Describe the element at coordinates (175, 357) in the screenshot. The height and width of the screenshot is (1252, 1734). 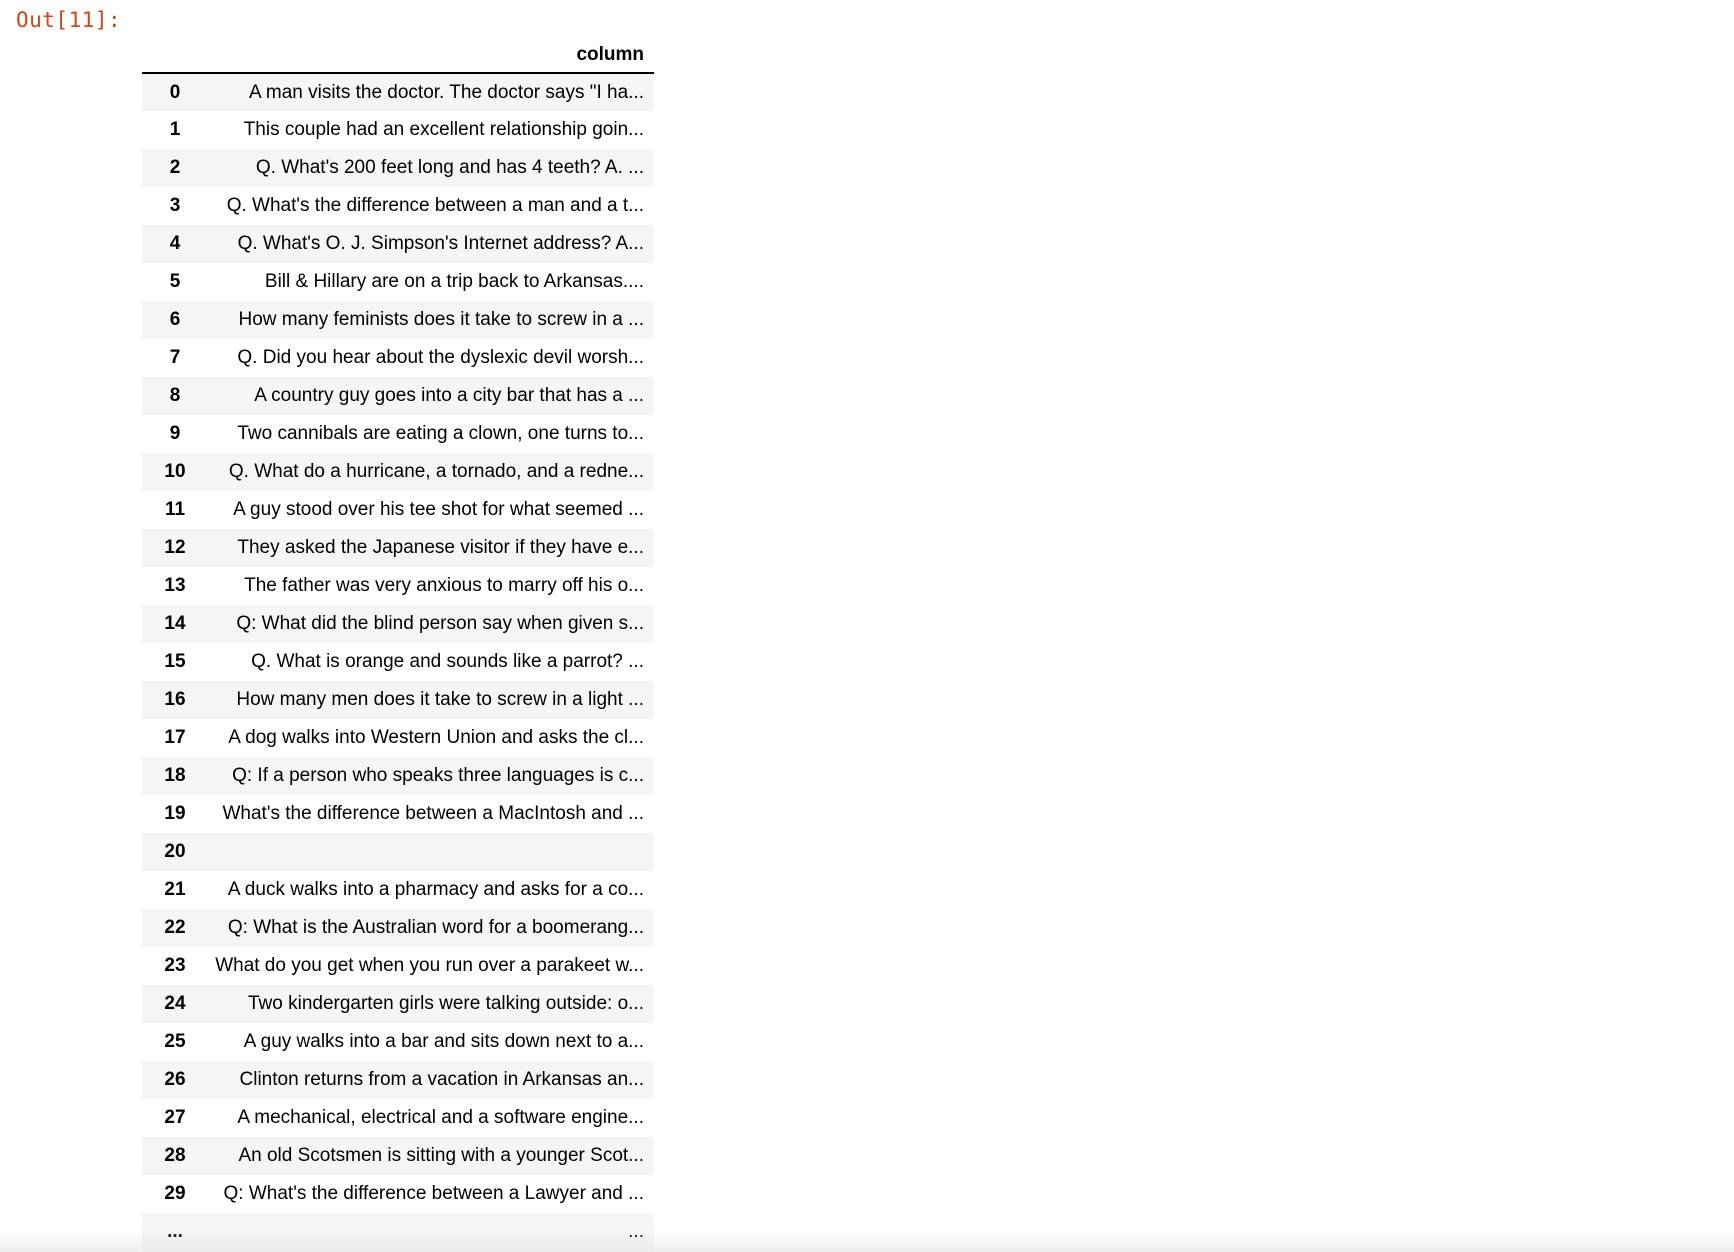
I see `row-index: 7` at that location.